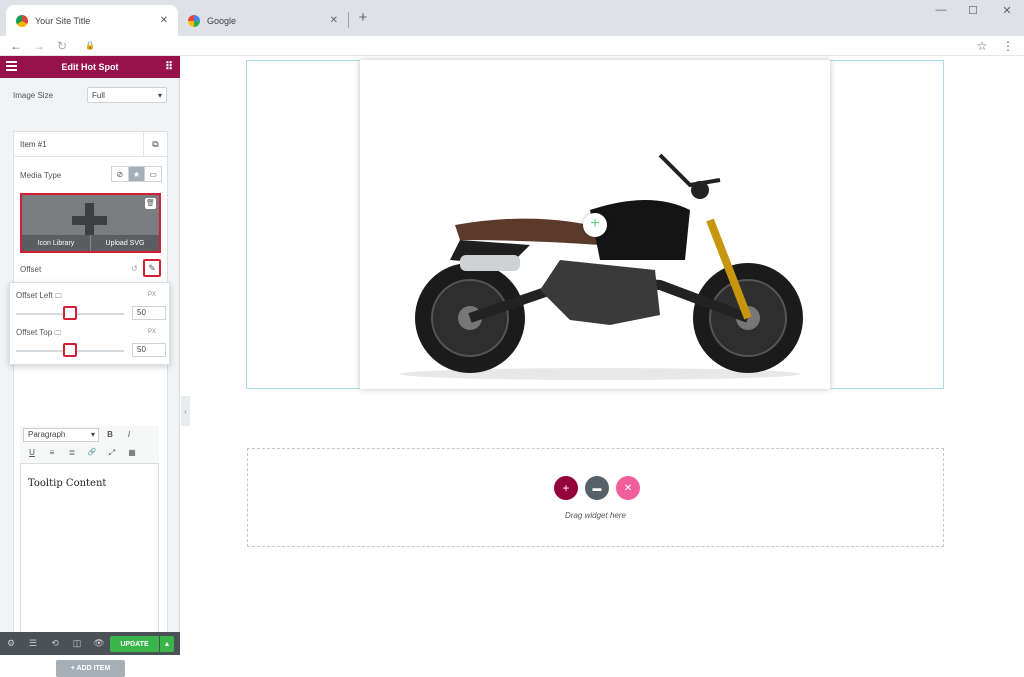 Image resolution: width=1024 pixels, height=677 pixels. I want to click on offset-edit-button: ✎, so click(152, 268).